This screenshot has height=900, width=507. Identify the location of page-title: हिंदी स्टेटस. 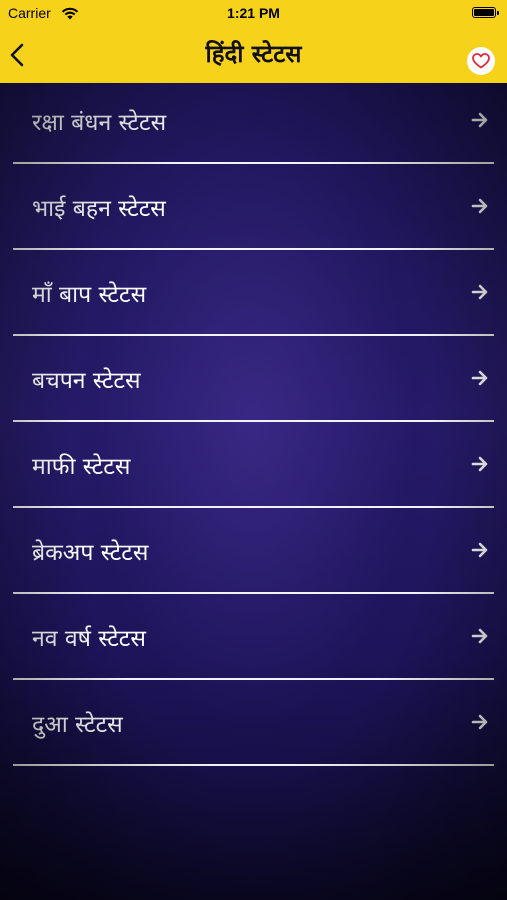
(253, 54).